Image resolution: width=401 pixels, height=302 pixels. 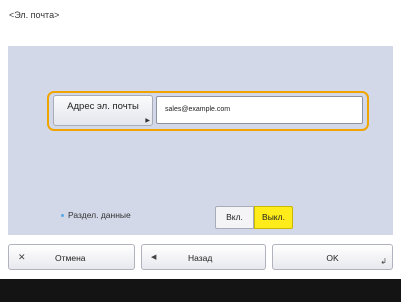 What do you see at coordinates (103, 106) in the screenshot?
I see `email-address-label: Адрес эл. почты` at bounding box center [103, 106].